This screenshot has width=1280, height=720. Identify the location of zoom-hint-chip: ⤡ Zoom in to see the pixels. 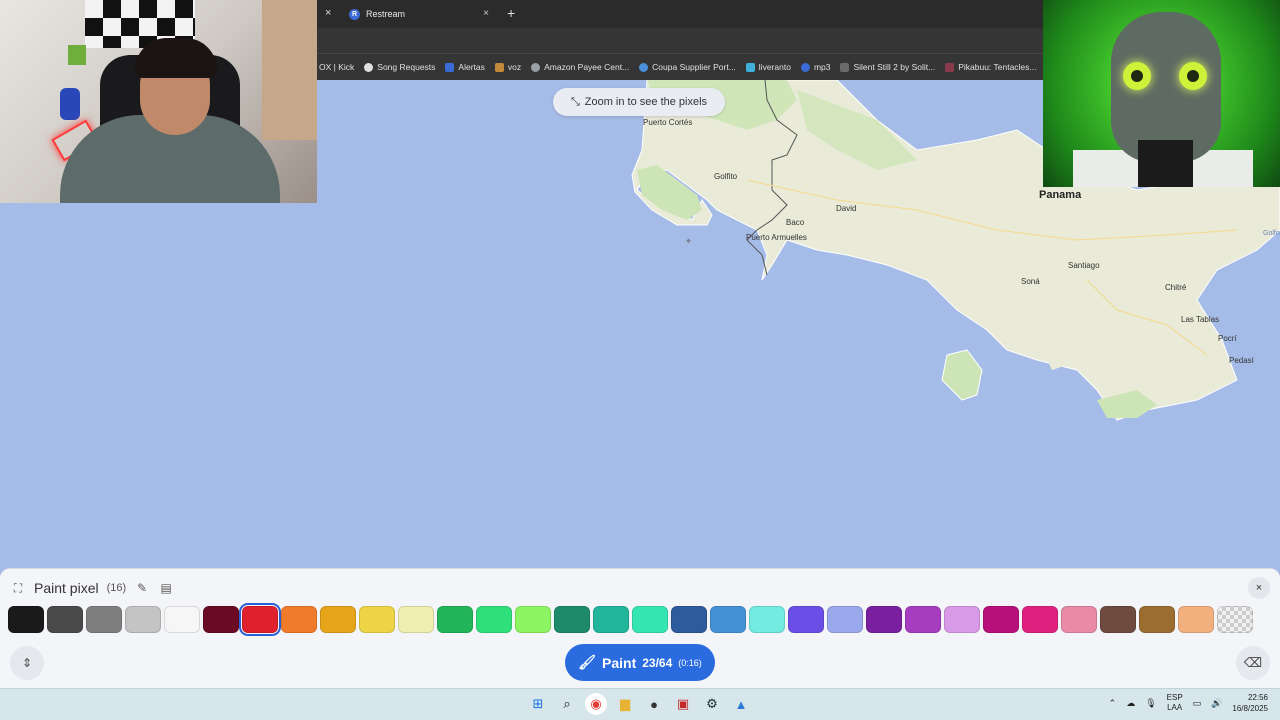
(639, 102).